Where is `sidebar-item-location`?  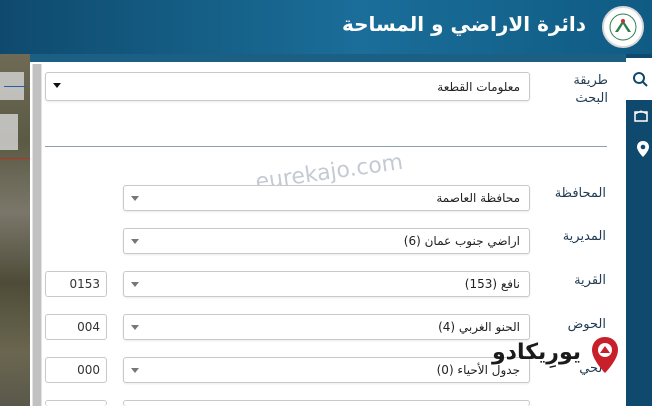 sidebar-item-location is located at coordinates (639, 149).